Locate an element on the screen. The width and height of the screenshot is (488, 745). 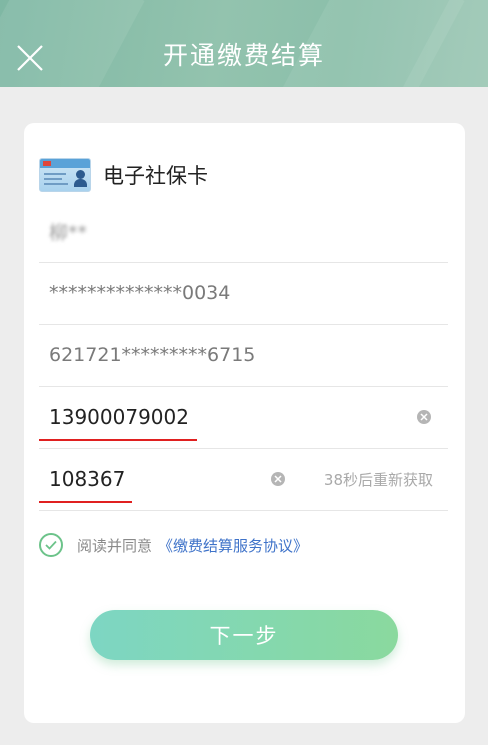
card-header: 电子社保卡 is located at coordinates (123, 175).